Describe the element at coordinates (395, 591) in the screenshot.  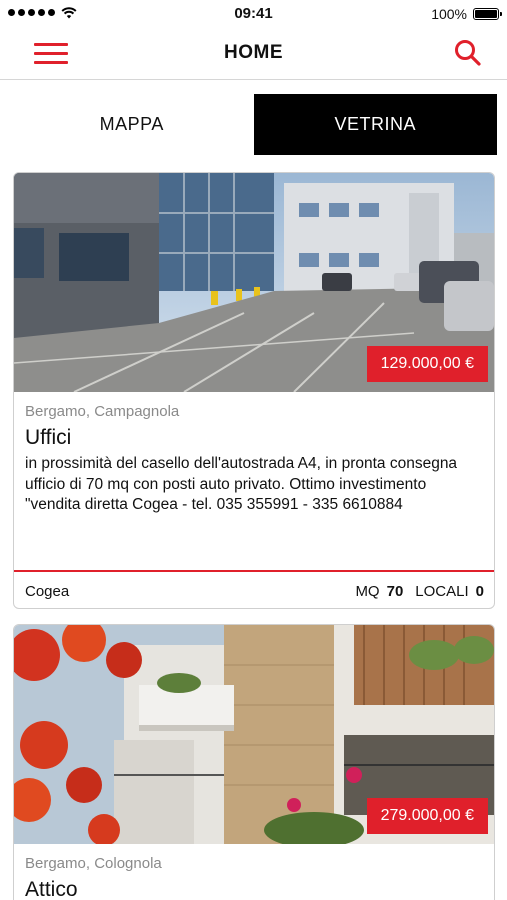
I see `mq-value: 70` at that location.